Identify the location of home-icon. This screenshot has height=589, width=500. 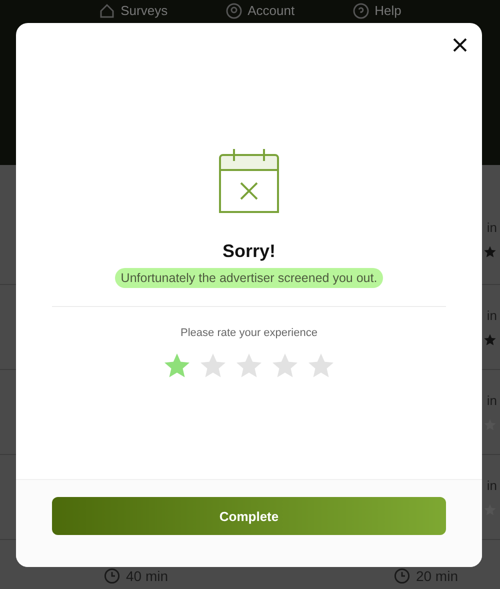
(106, 11).